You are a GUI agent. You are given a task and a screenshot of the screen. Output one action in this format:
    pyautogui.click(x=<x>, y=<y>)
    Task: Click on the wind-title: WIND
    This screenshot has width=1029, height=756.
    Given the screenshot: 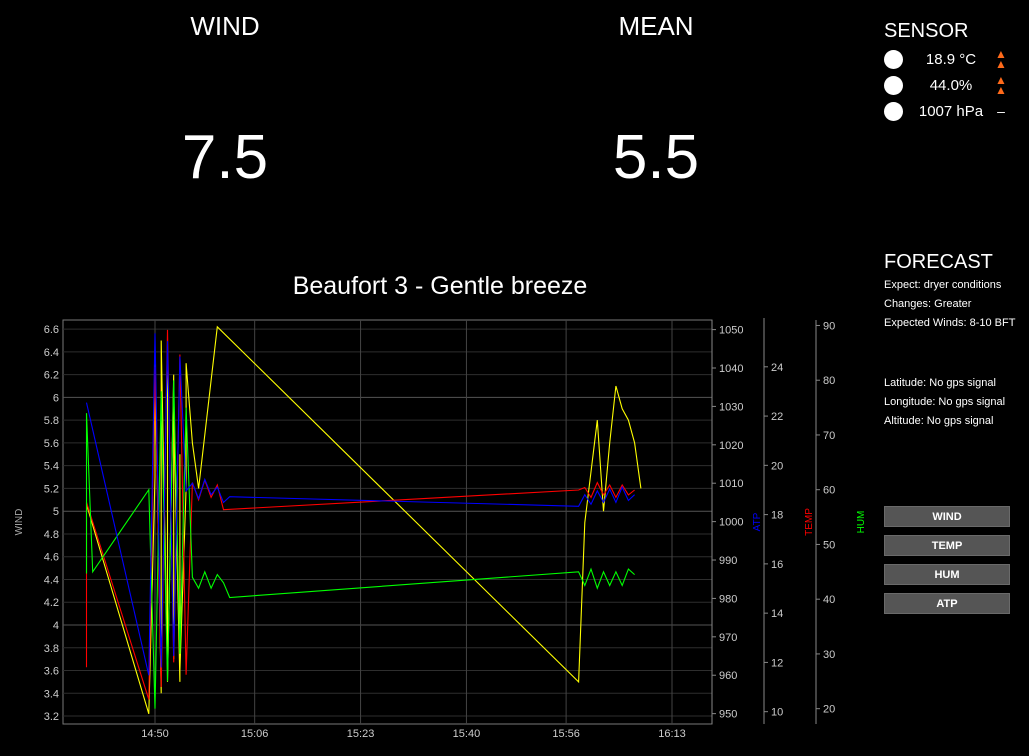 What is the action you would take?
    pyautogui.click(x=225, y=26)
    